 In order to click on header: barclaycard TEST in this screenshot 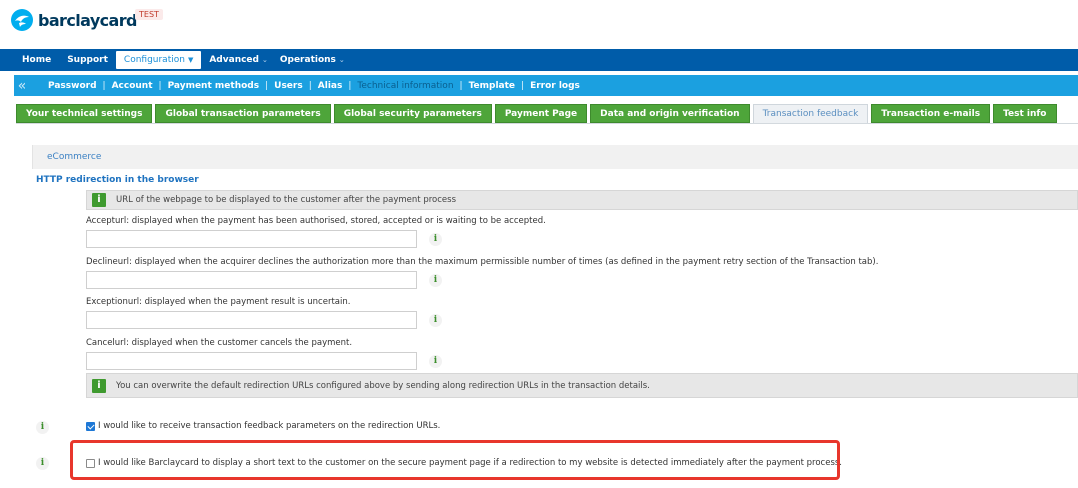, I will do `click(539, 24)`.